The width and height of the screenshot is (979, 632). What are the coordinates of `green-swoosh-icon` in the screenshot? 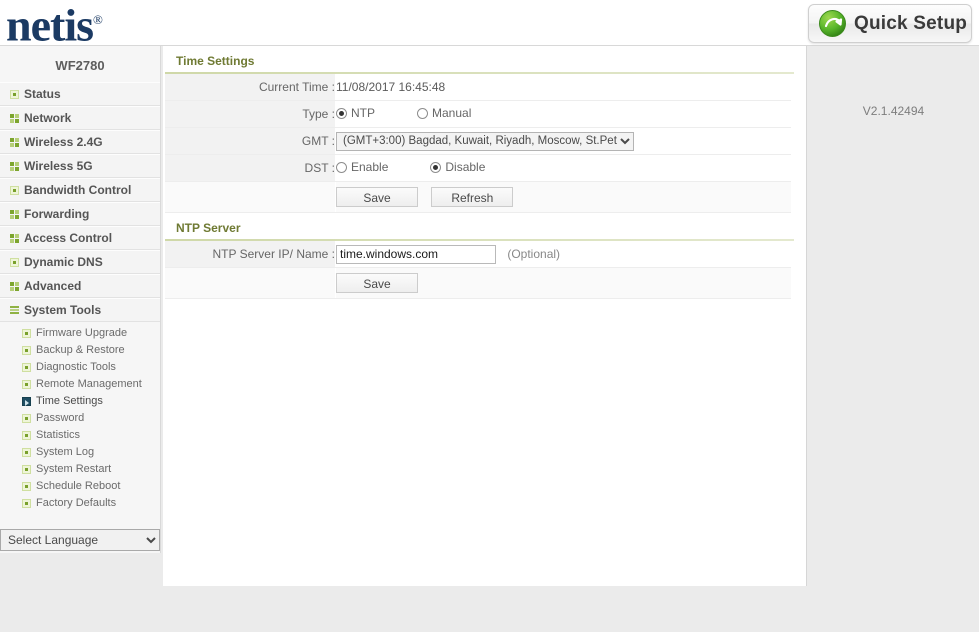 It's located at (832, 23).